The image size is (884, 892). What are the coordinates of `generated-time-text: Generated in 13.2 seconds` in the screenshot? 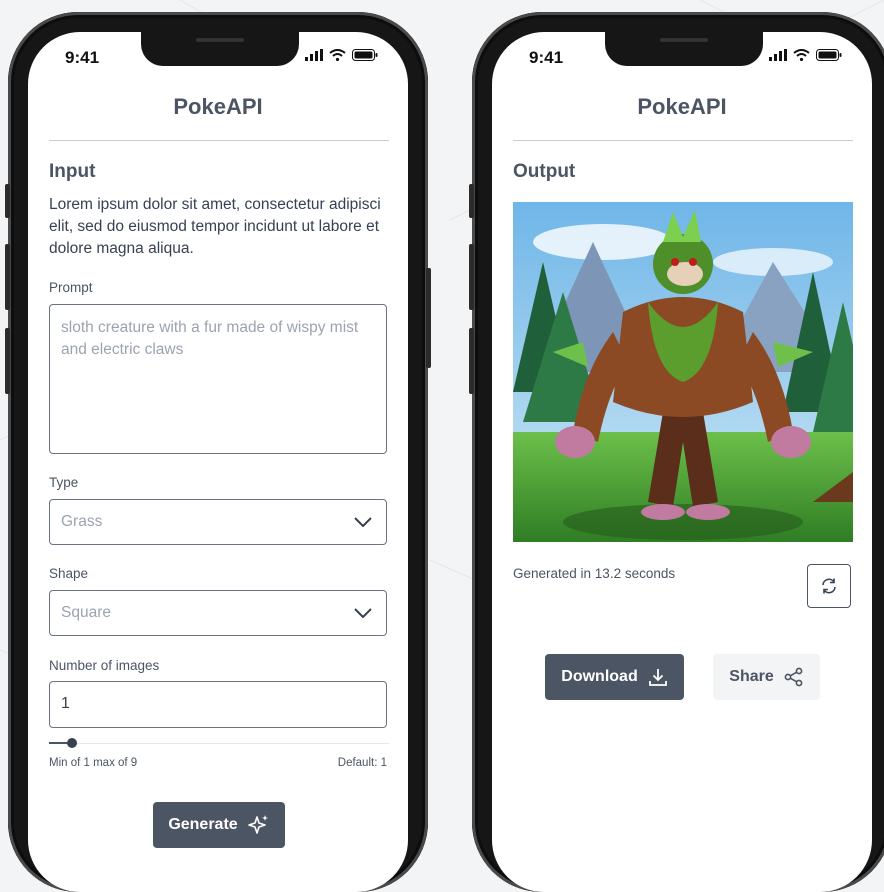 It's located at (594, 573).